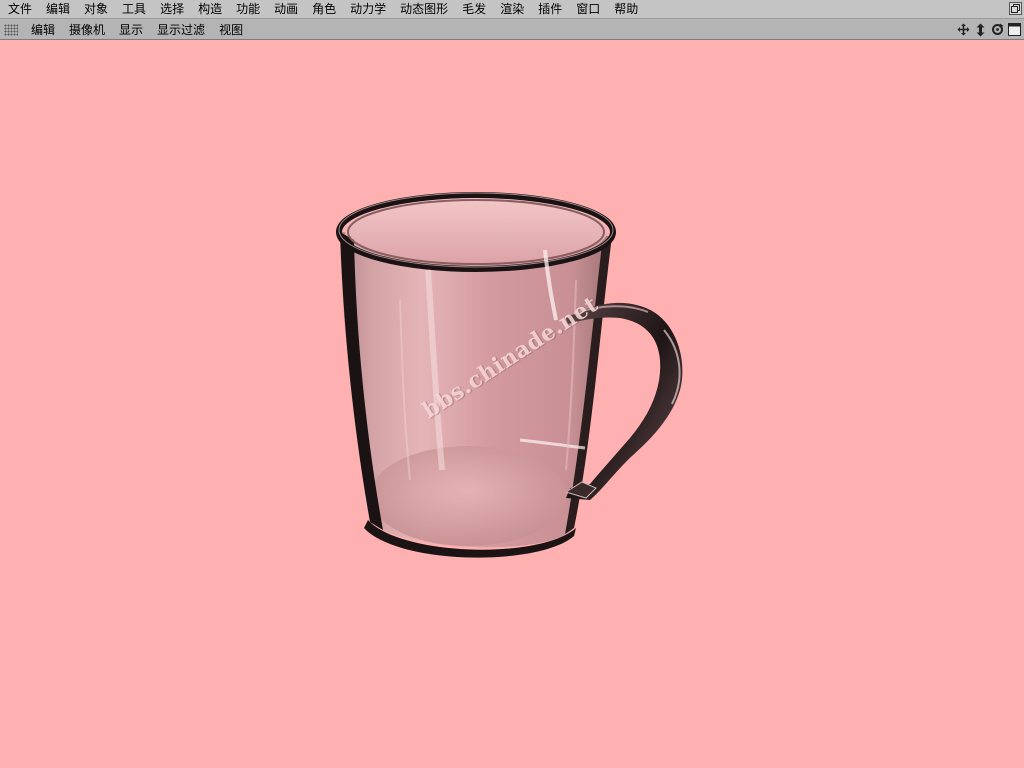 The height and width of the screenshot is (768, 1024). What do you see at coordinates (980, 29) in the screenshot?
I see `dolly-view-icon` at bounding box center [980, 29].